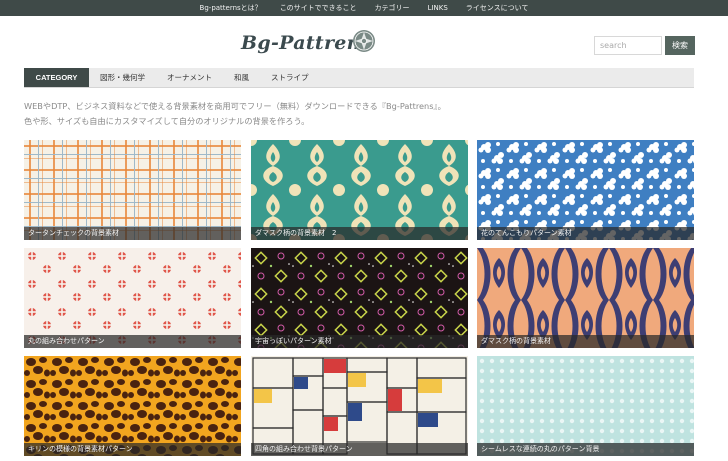  I want to click on logo-pattern-icon, so click(364, 41).